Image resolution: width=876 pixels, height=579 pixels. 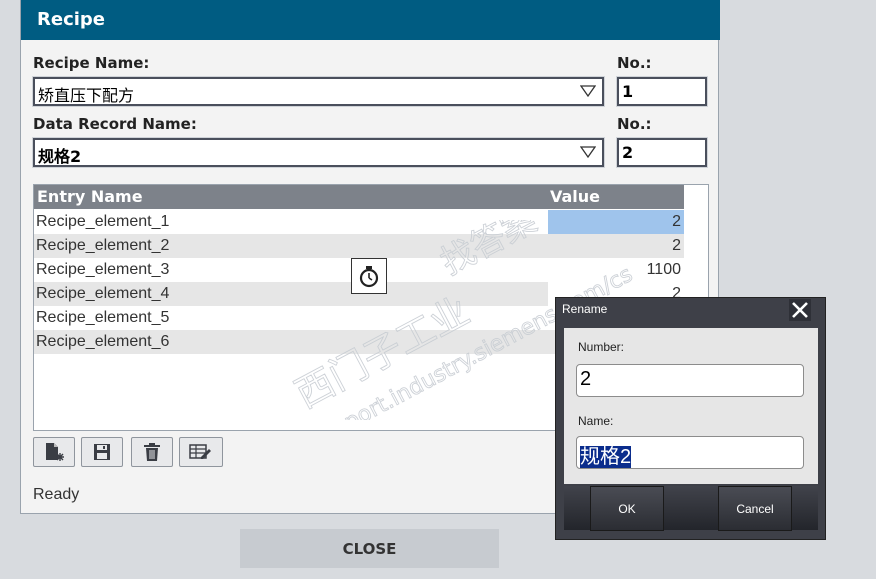 What do you see at coordinates (103, 293) in the screenshot?
I see `entry-name: Recipe_element_4` at bounding box center [103, 293].